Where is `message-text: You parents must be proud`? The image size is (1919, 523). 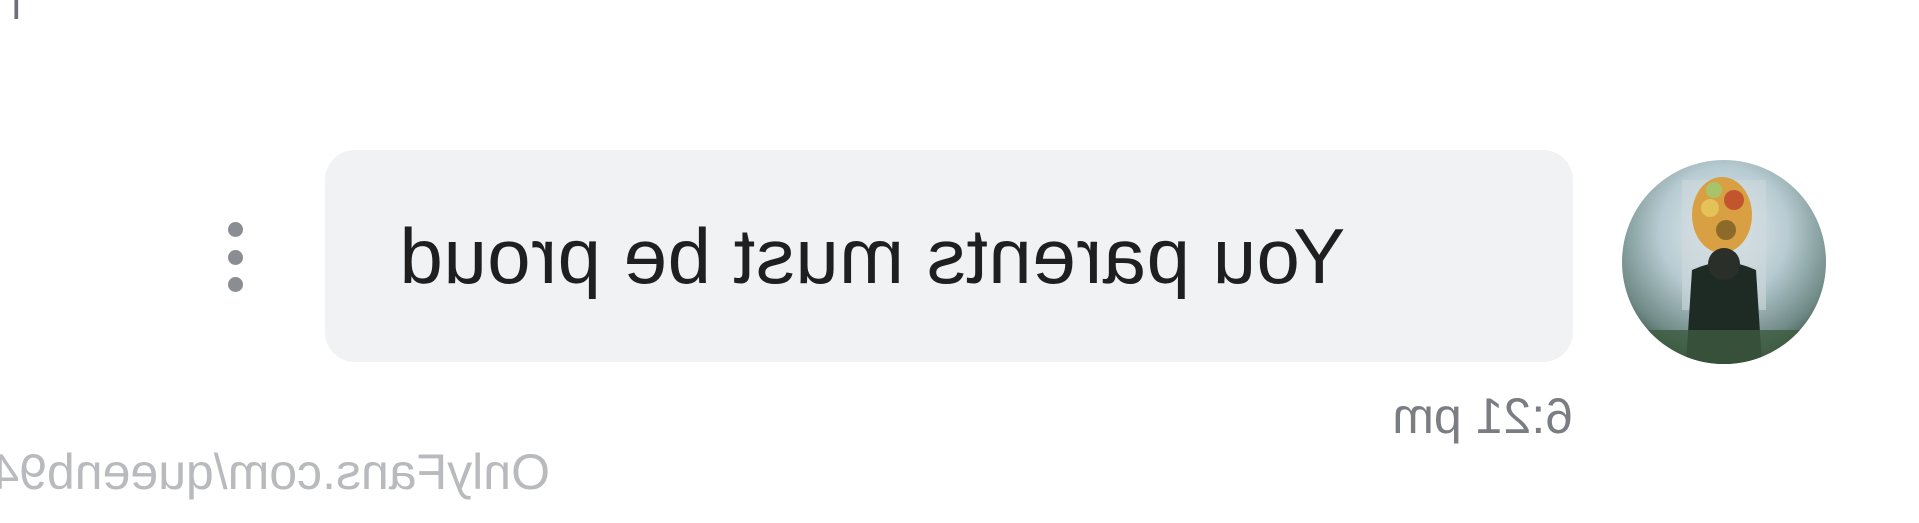 message-text: You parents must be proud is located at coordinates (872, 255).